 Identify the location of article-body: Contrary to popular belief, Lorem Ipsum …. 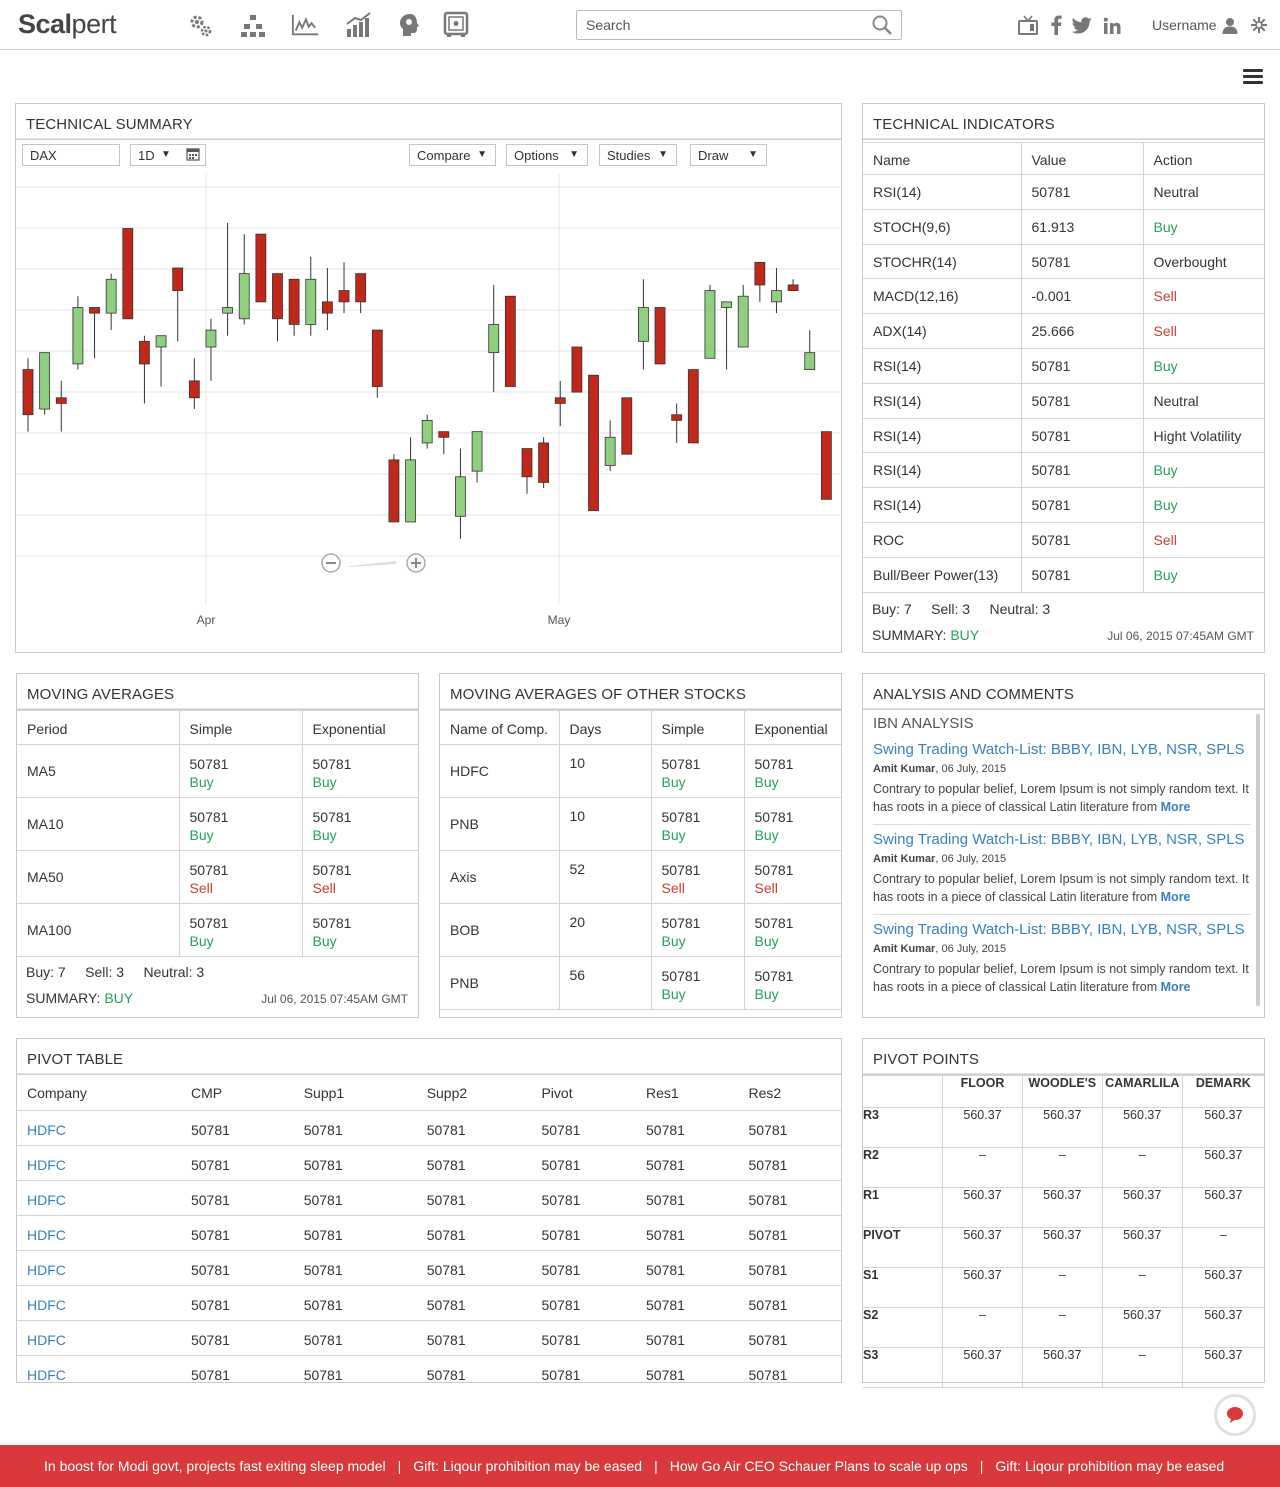
(1062, 798).